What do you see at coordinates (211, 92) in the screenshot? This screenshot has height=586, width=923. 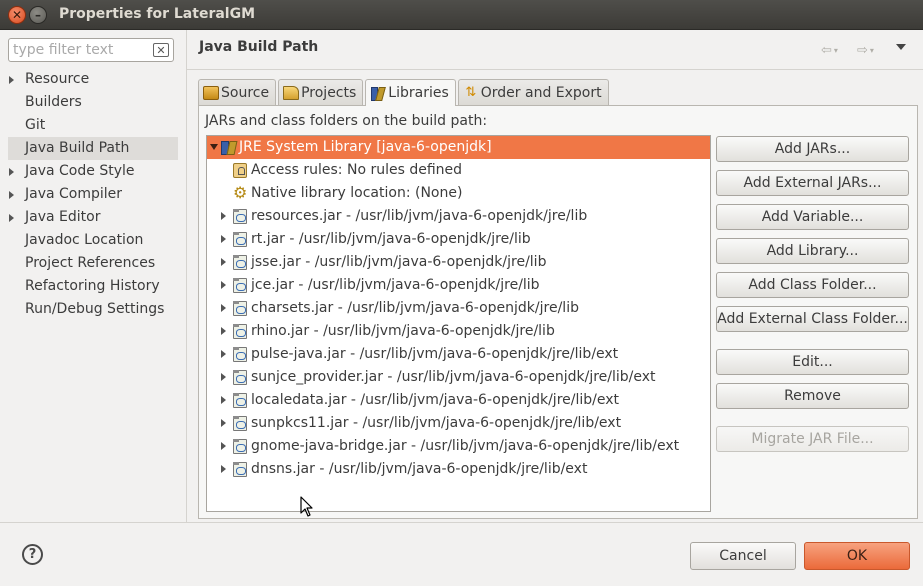 I see `source-folder-icon` at bounding box center [211, 92].